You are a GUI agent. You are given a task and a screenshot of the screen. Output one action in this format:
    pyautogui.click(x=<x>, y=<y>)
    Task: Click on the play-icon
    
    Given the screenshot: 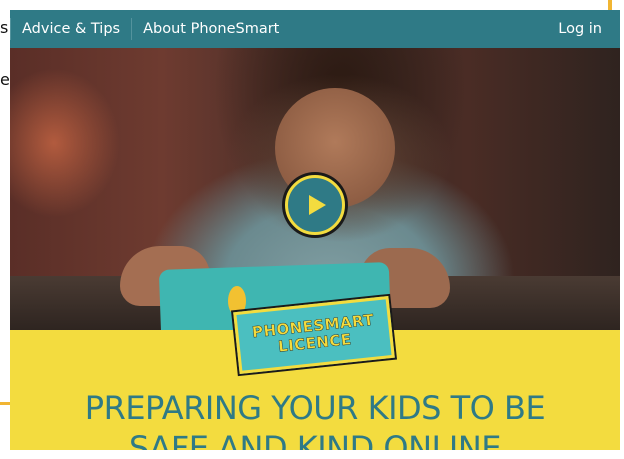 What is the action you would take?
    pyautogui.click(x=317, y=205)
    